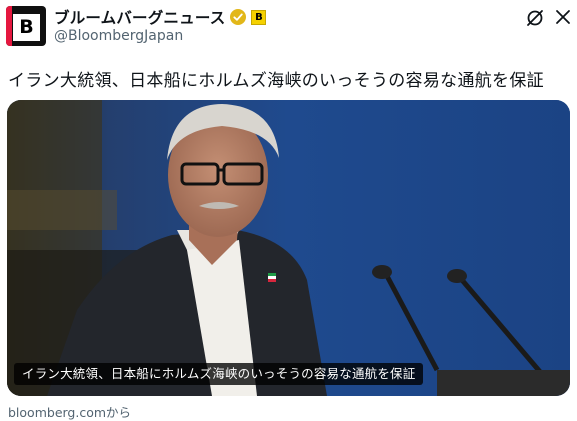 Image resolution: width=577 pixels, height=421 pixels. I want to click on avatar-logo-letter: B, so click(26, 27).